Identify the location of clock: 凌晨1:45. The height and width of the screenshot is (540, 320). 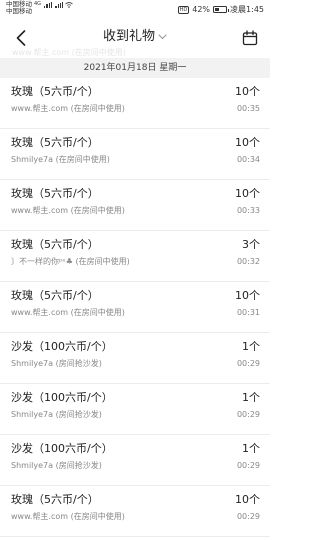
(247, 9).